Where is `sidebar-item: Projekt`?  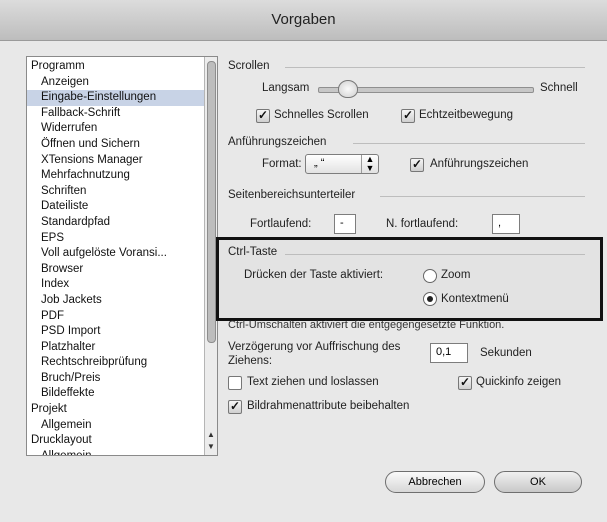
sidebar-item: Projekt is located at coordinates (122, 410).